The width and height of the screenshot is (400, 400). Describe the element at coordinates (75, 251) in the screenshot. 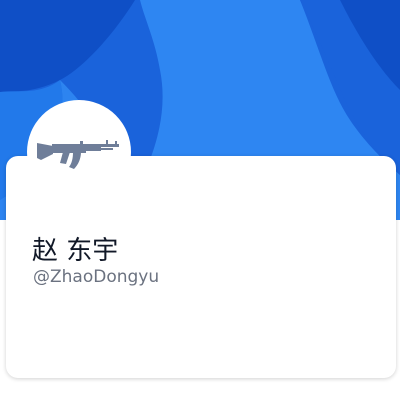

I see `display-name: 赵 东宇` at that location.